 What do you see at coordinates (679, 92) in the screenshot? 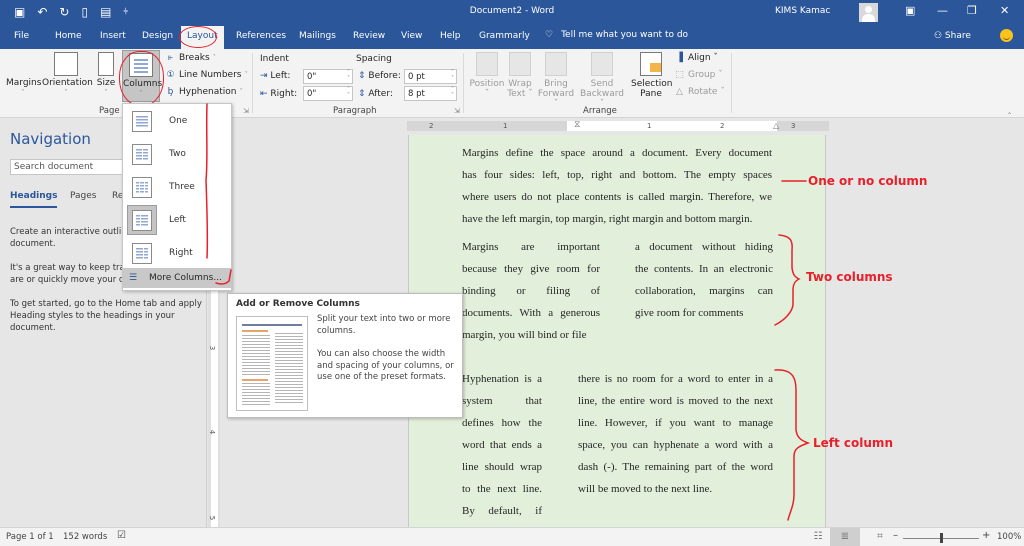
I see `rotate-icon: △` at bounding box center [679, 92].